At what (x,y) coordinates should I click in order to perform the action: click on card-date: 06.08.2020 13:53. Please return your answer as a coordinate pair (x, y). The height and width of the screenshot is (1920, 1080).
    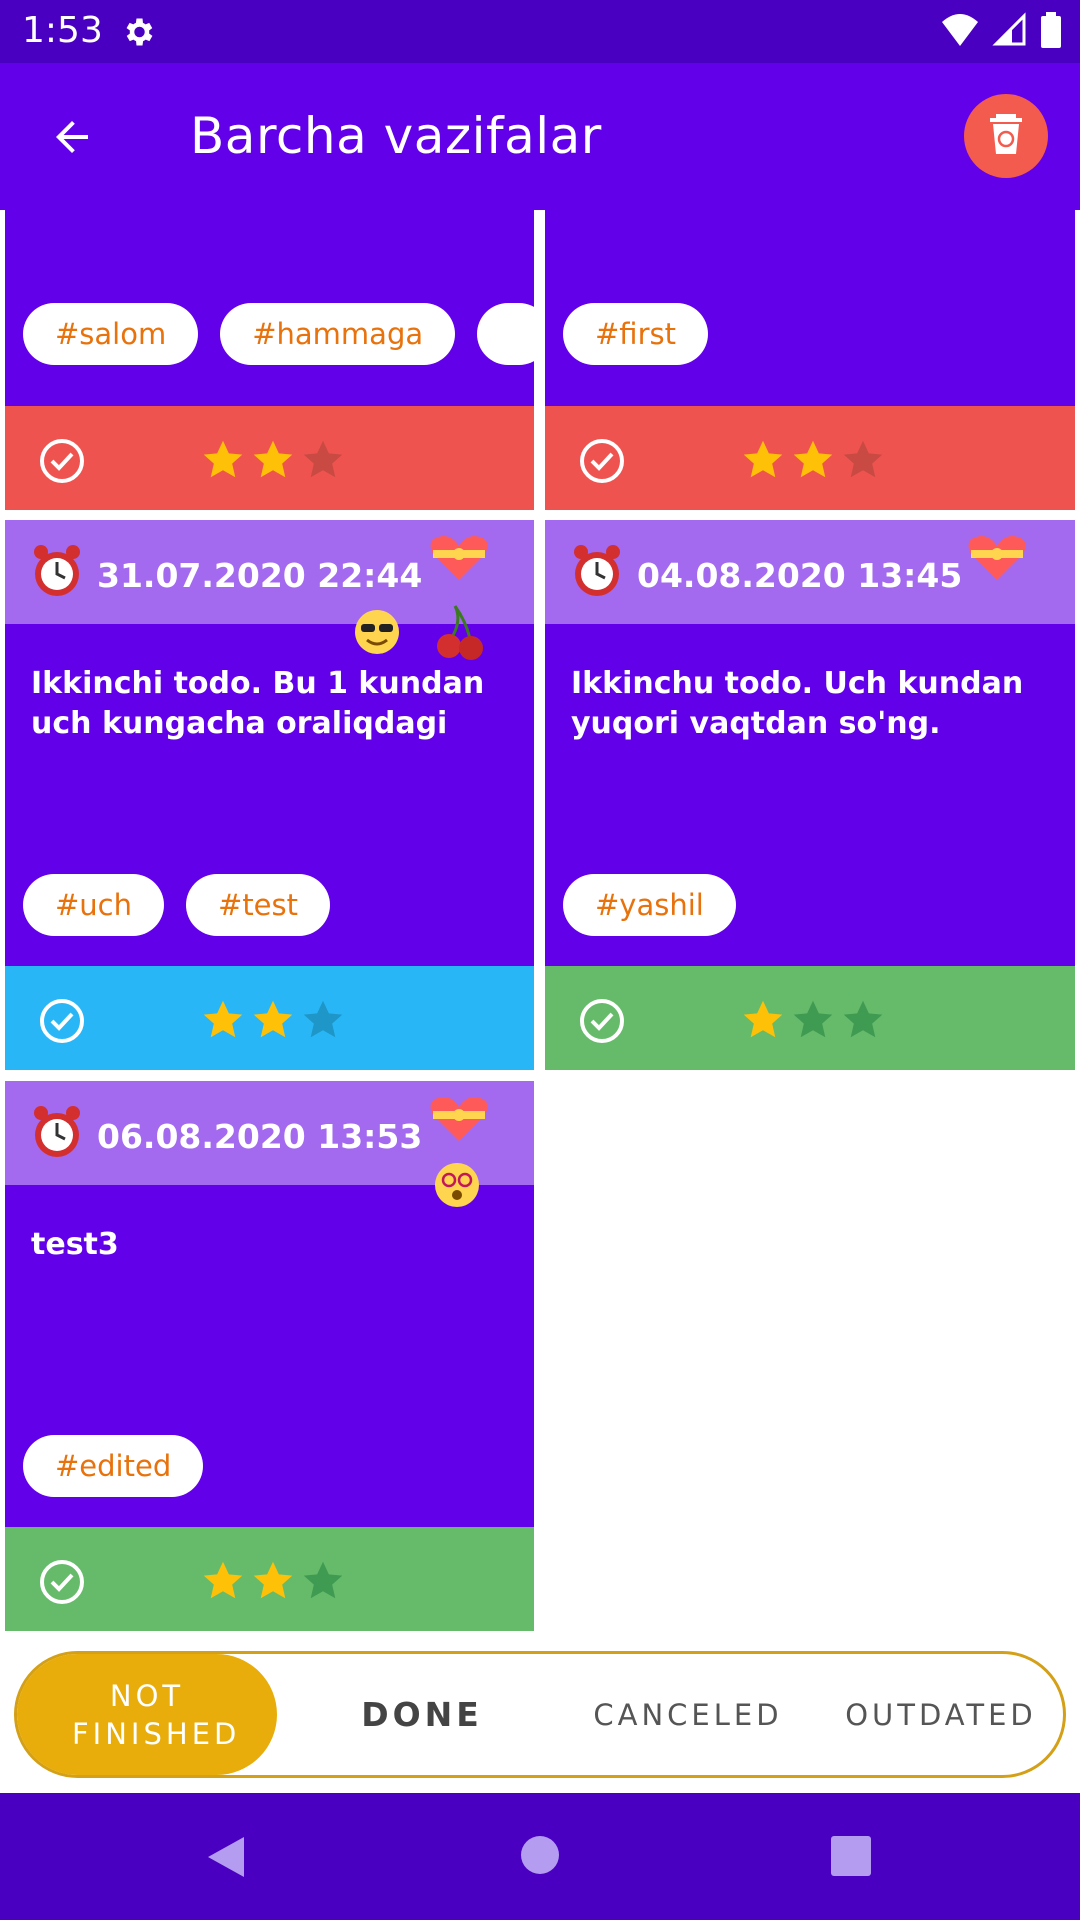
    Looking at the image, I should click on (260, 1136).